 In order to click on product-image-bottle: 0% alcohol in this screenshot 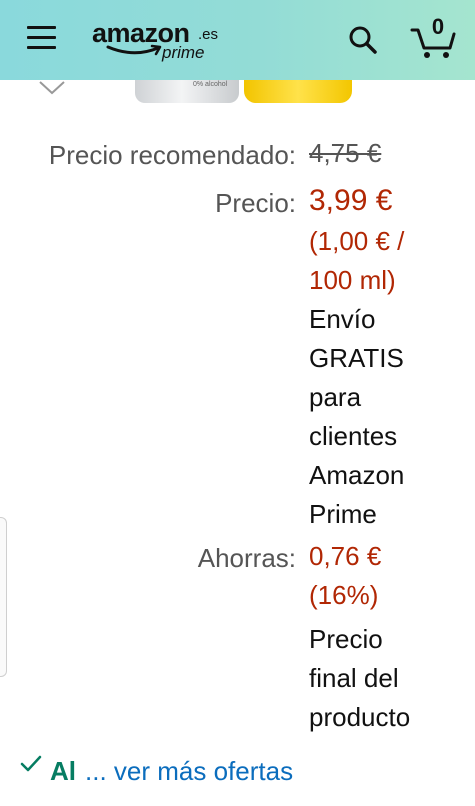, I will do `click(187, 91)`.